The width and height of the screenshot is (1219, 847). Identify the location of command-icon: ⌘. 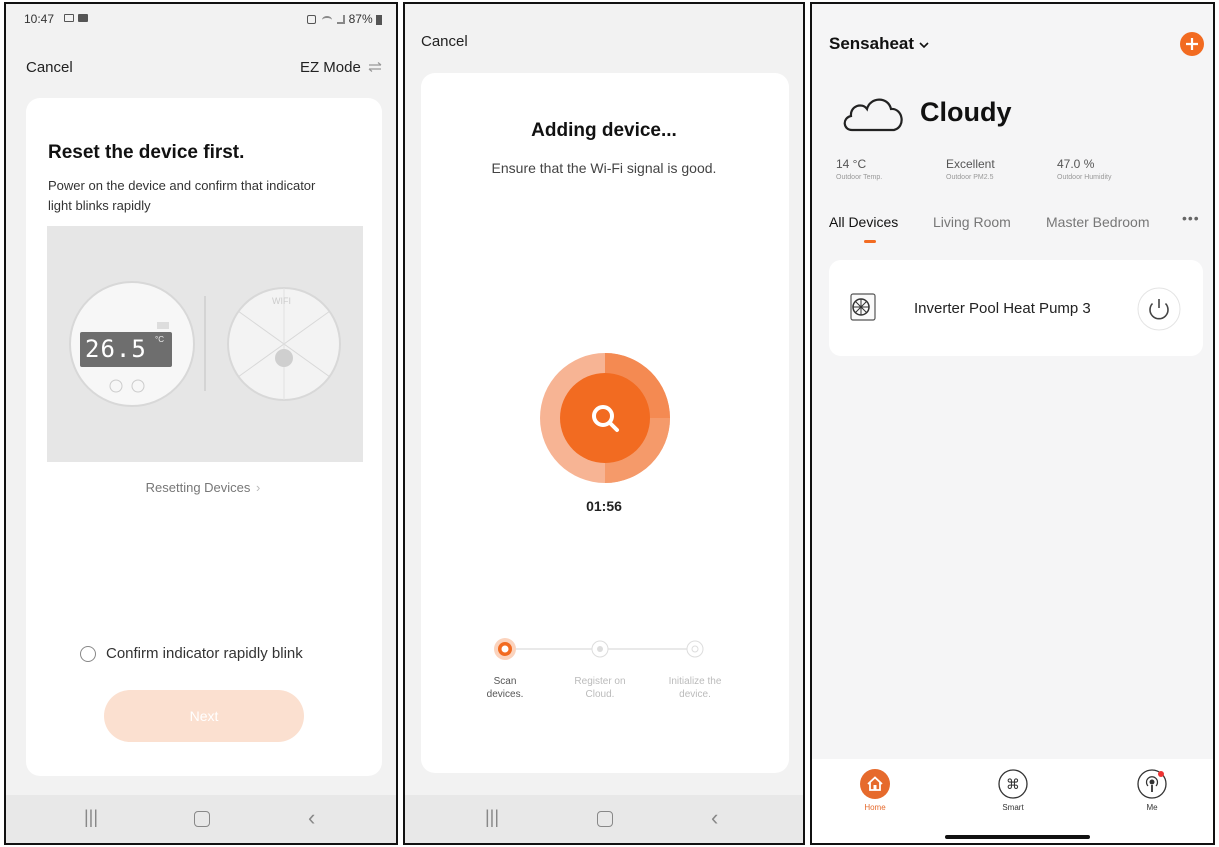
(1013, 784).